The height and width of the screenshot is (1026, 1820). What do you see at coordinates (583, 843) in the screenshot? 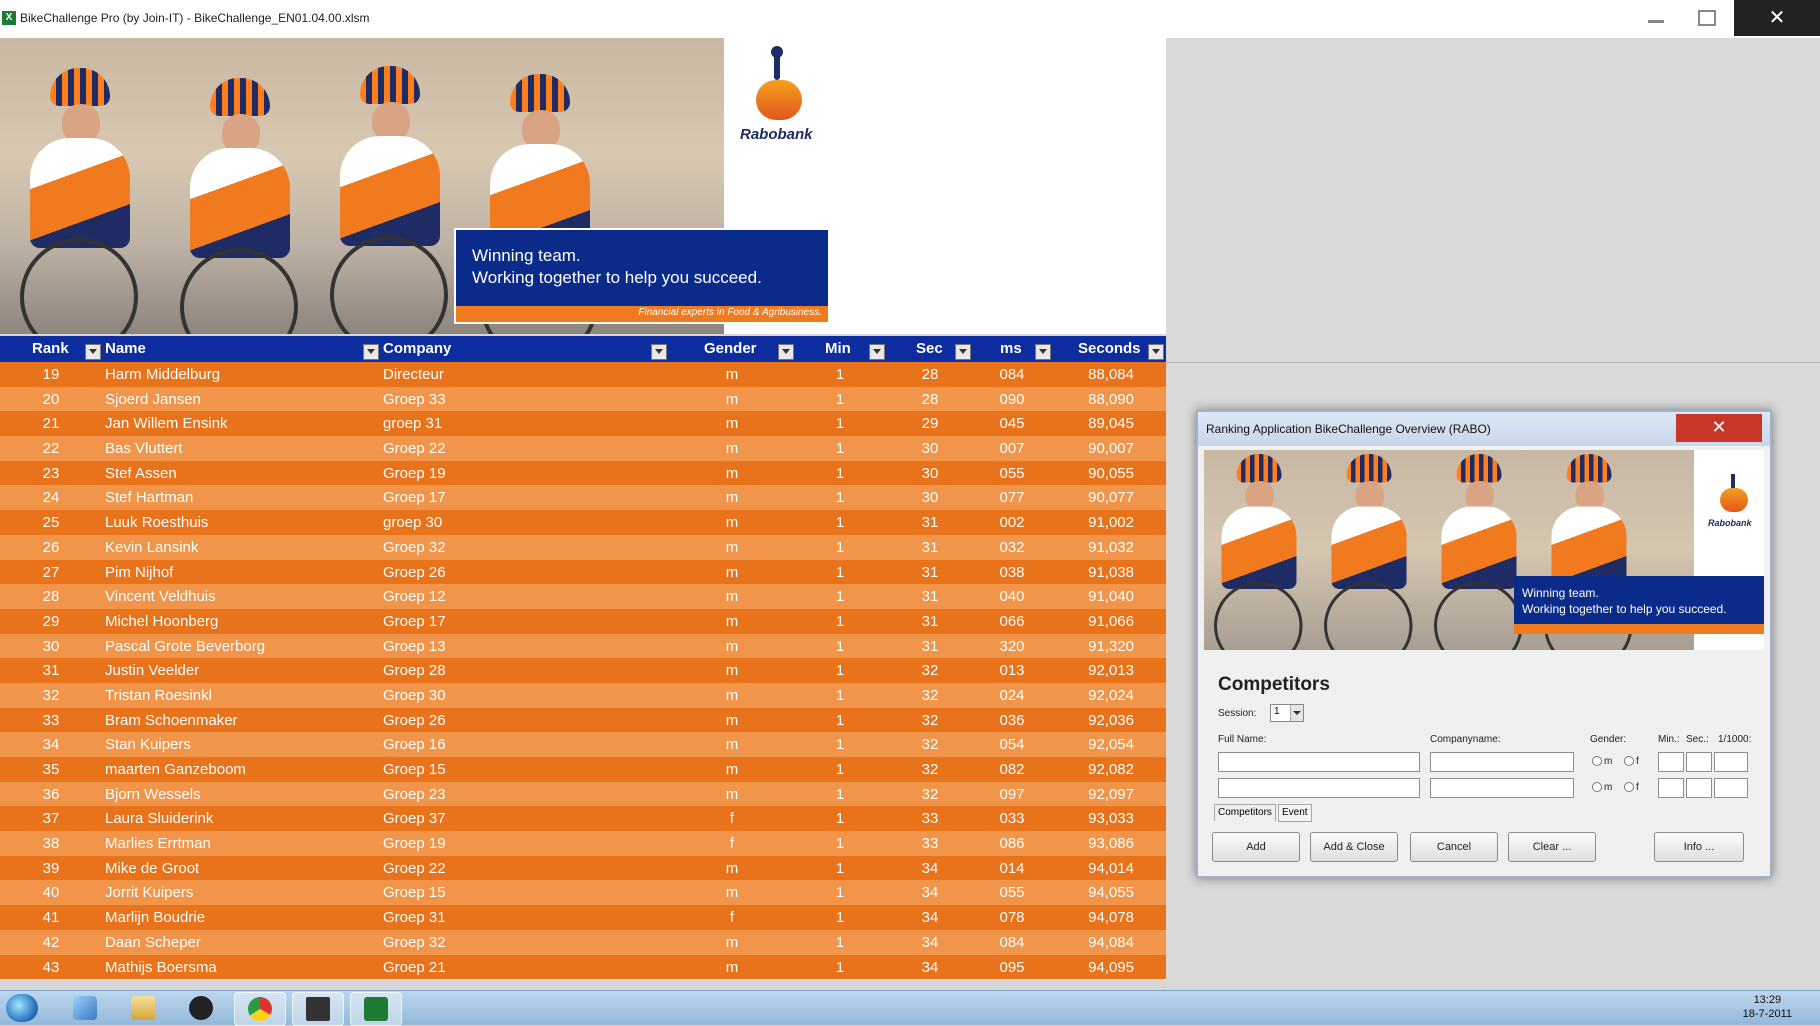
I see `table-row: 38 Marlies Errtman Groep 19 f 1 33 086 93,086` at bounding box center [583, 843].